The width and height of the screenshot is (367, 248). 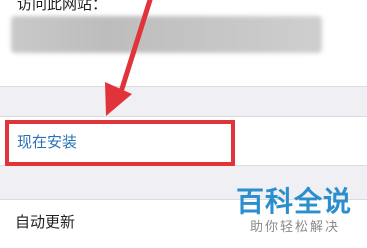 I want to click on site-access-label: 访问此网站：, so click(x=62, y=6).